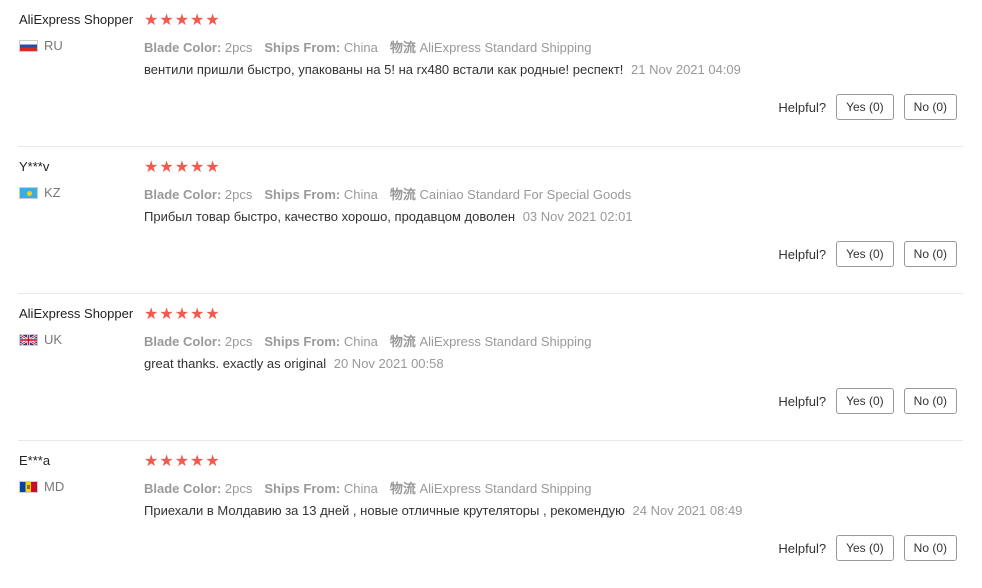  What do you see at coordinates (686, 69) in the screenshot?
I see `review-date: 21 Nov 2021 04:09` at bounding box center [686, 69].